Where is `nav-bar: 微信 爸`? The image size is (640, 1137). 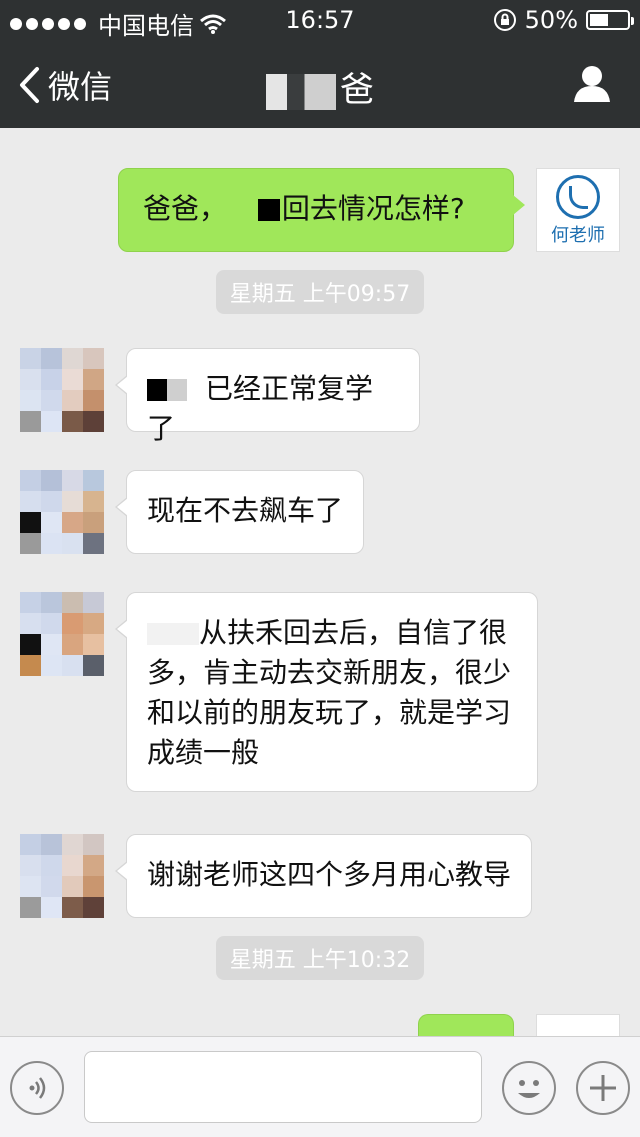 nav-bar: 微信 爸 is located at coordinates (320, 84).